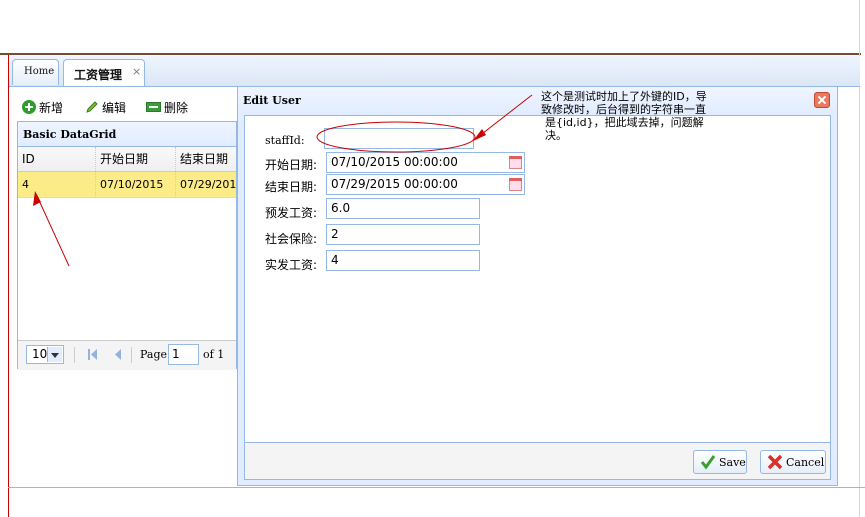  I want to click on page-size-select: 10, so click(45, 354).